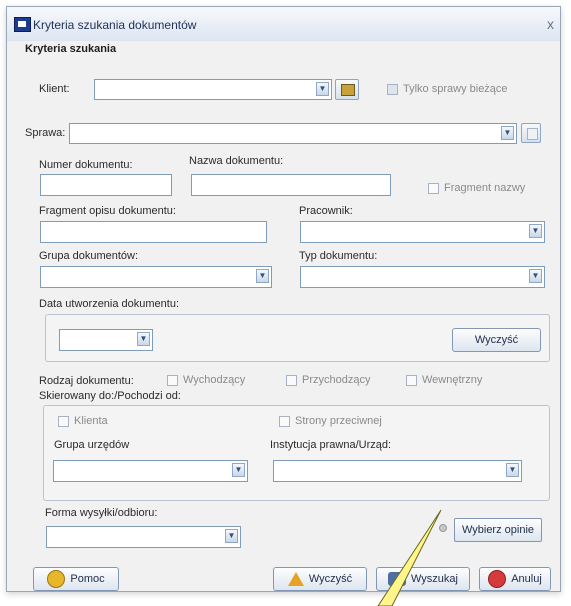 This screenshot has width=571, height=606. Describe the element at coordinates (297, 338) in the screenshot. I see `data-utworzenia-group: ▼ Wyczyść` at that location.